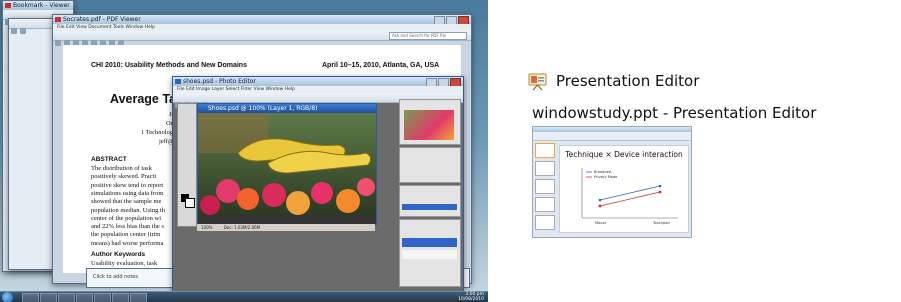 The height and width of the screenshot is (302, 901). Describe the element at coordinates (242, 227) in the screenshot. I see `doc-size: Doc: 1.03M/2.06M` at that location.